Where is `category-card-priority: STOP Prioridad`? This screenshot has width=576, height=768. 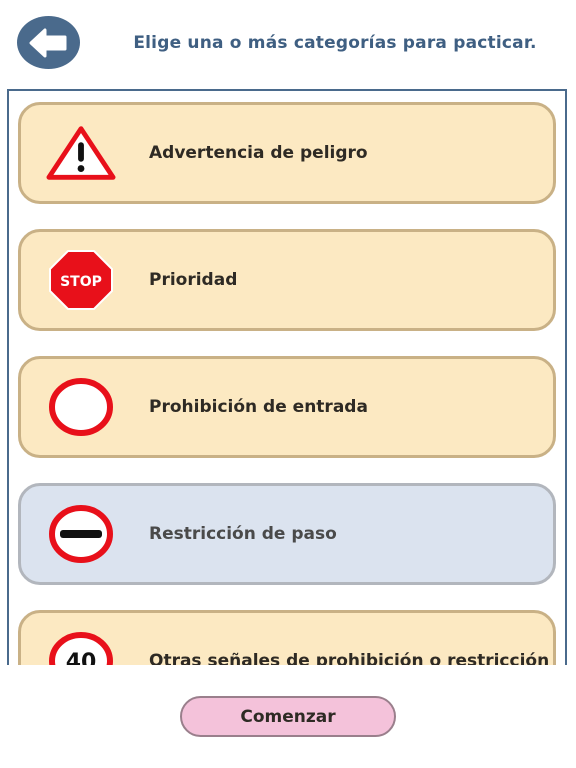
category-card-priority: STOP Prioridad is located at coordinates (287, 280).